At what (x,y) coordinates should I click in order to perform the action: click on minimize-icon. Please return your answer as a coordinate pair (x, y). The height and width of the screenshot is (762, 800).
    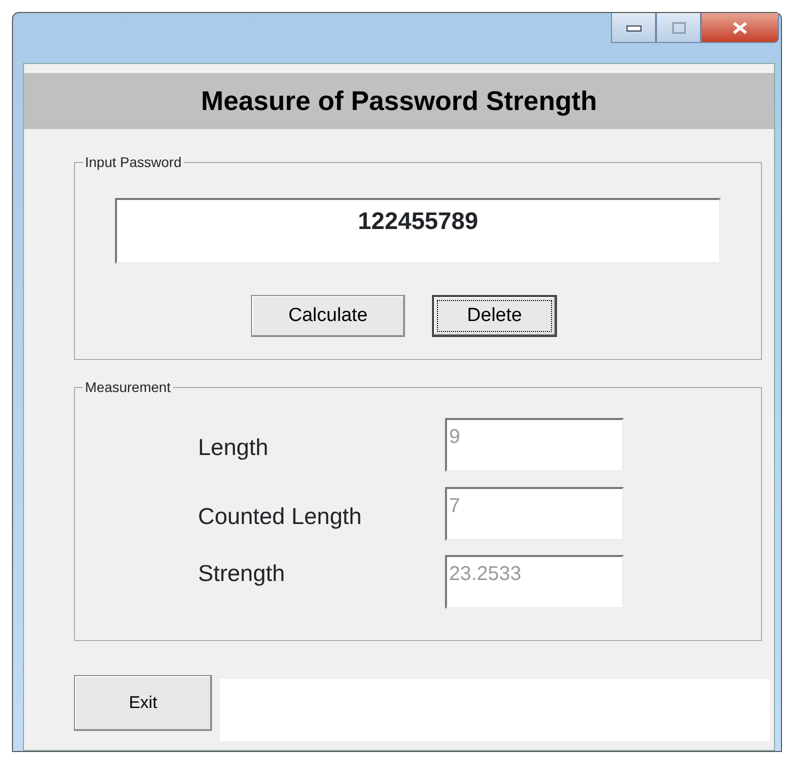
    Looking at the image, I should click on (634, 28).